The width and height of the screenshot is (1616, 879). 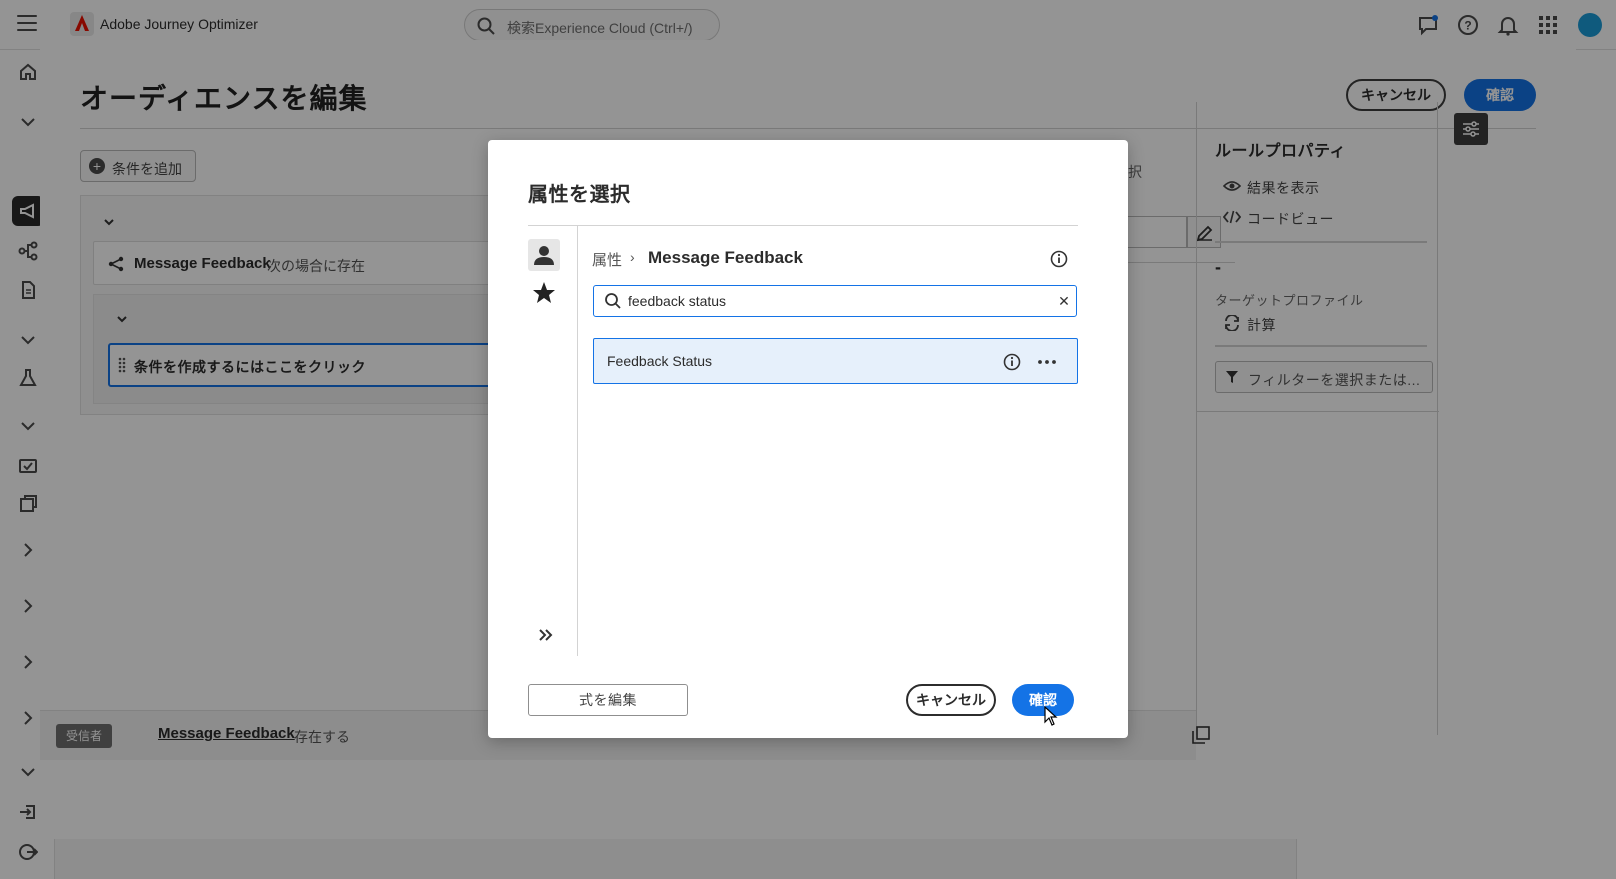 I want to click on dialog-cancel-button: キャンセル, so click(x=951, y=700).